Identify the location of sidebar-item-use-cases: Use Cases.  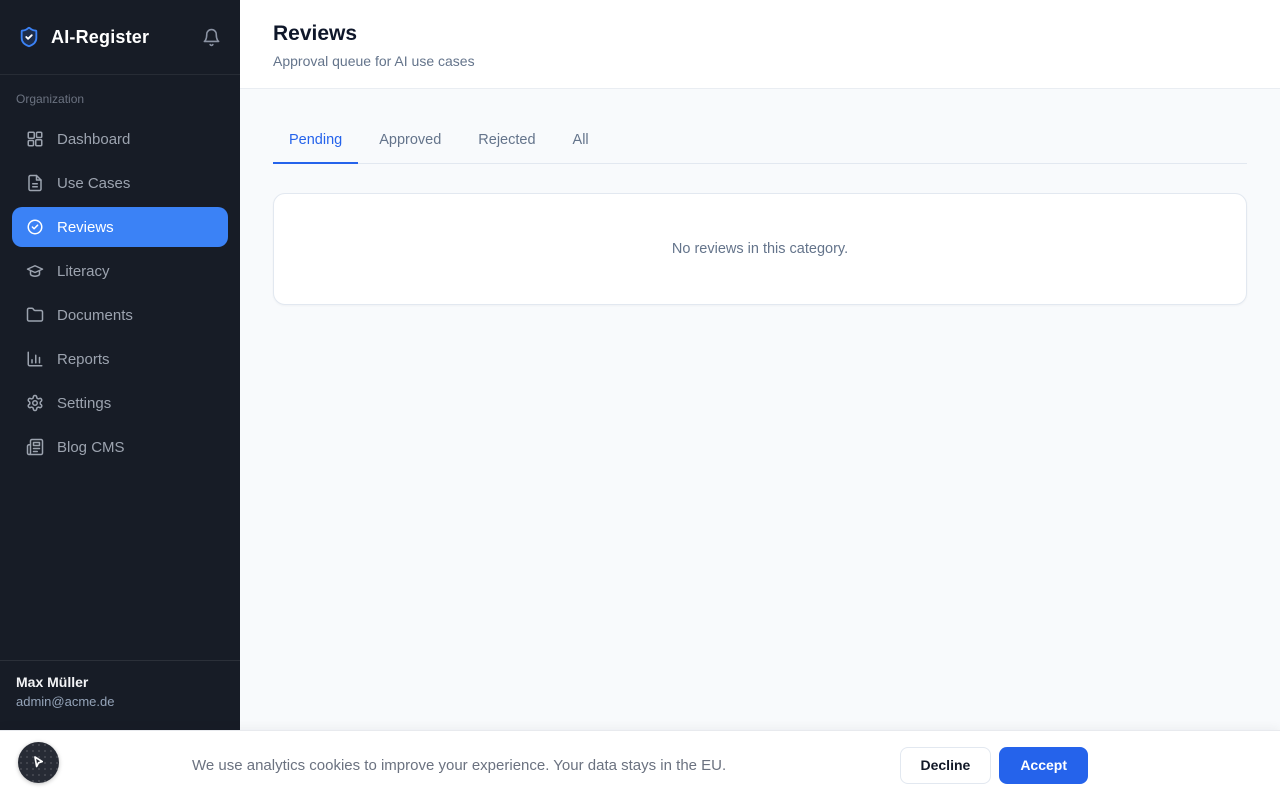
(120, 183).